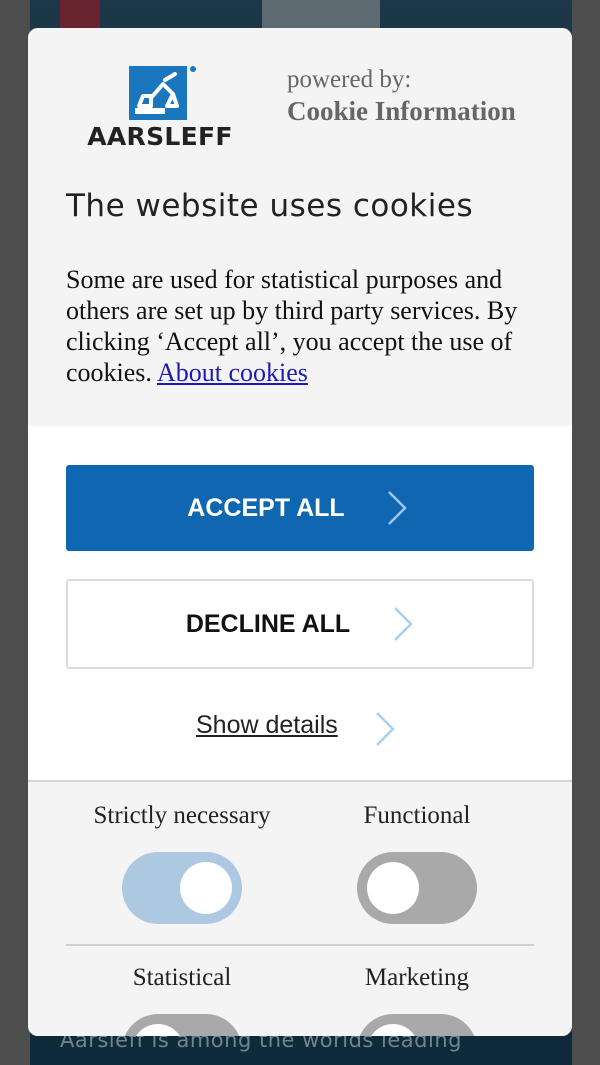 This screenshot has height=1065, width=600. What do you see at coordinates (401, 111) in the screenshot?
I see `provider-name: Cookie Information` at bounding box center [401, 111].